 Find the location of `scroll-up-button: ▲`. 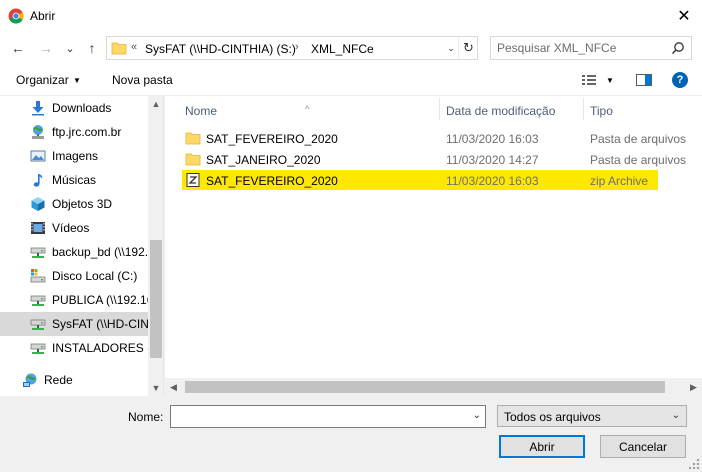

scroll-up-button: ▲ is located at coordinates (155, 104).